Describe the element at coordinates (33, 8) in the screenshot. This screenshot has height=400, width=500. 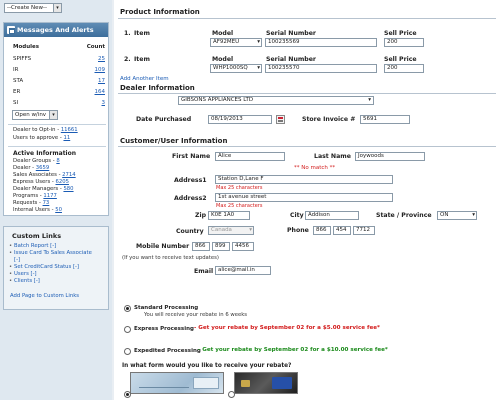
I see `create-new-select: --Create New-- ▾` at that location.